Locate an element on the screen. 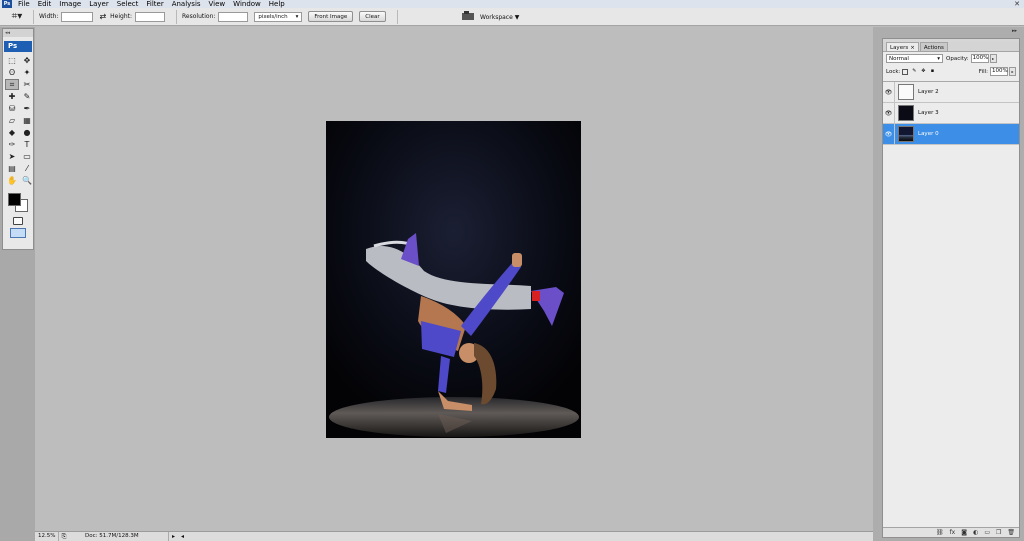  resolution-units-select: pixels/inch ▾ is located at coordinates (278, 16).